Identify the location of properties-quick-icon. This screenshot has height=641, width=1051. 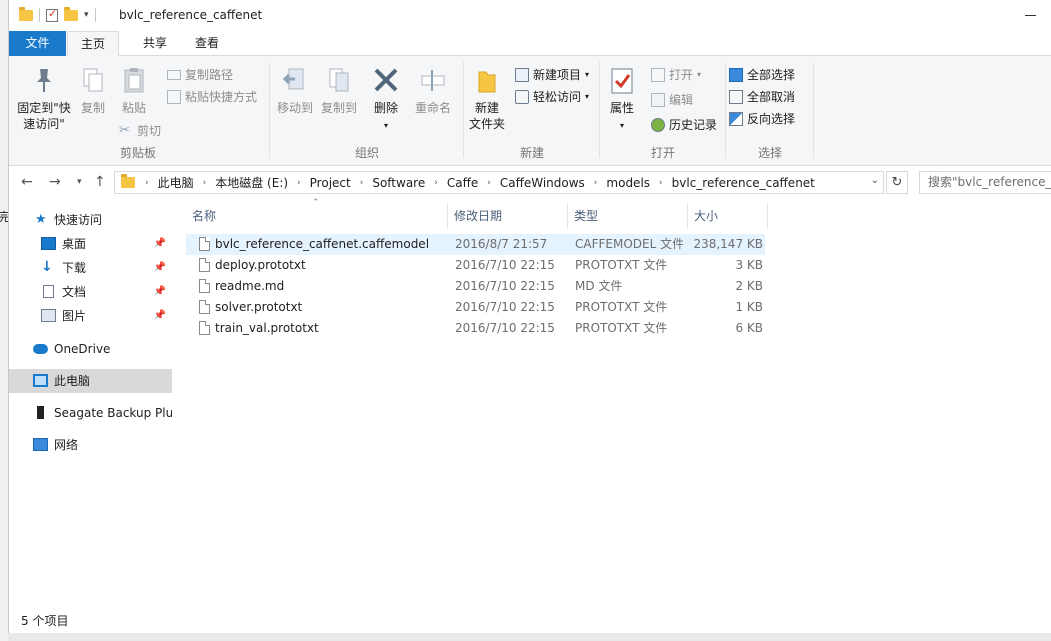
(52, 14).